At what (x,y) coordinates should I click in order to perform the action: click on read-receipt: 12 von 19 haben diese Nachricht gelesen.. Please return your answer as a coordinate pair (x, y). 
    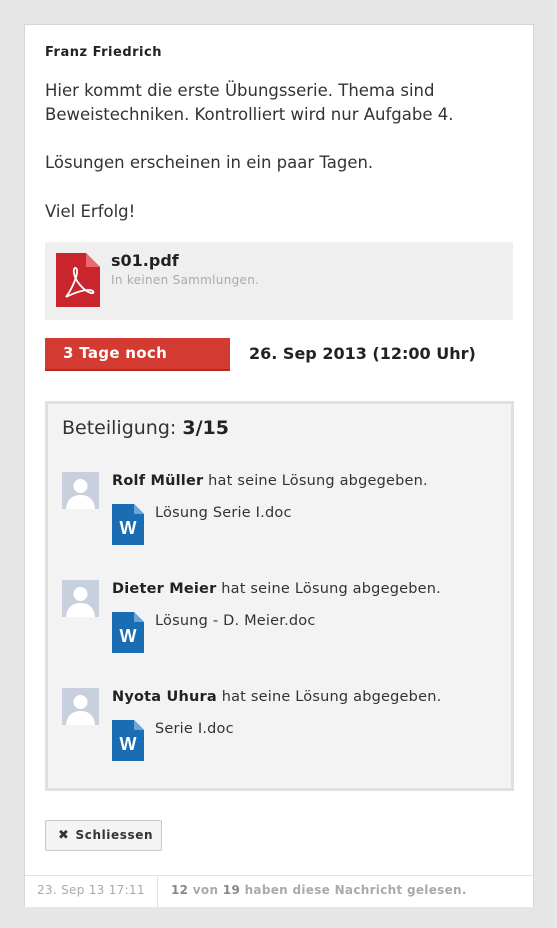
    Looking at the image, I should click on (319, 890).